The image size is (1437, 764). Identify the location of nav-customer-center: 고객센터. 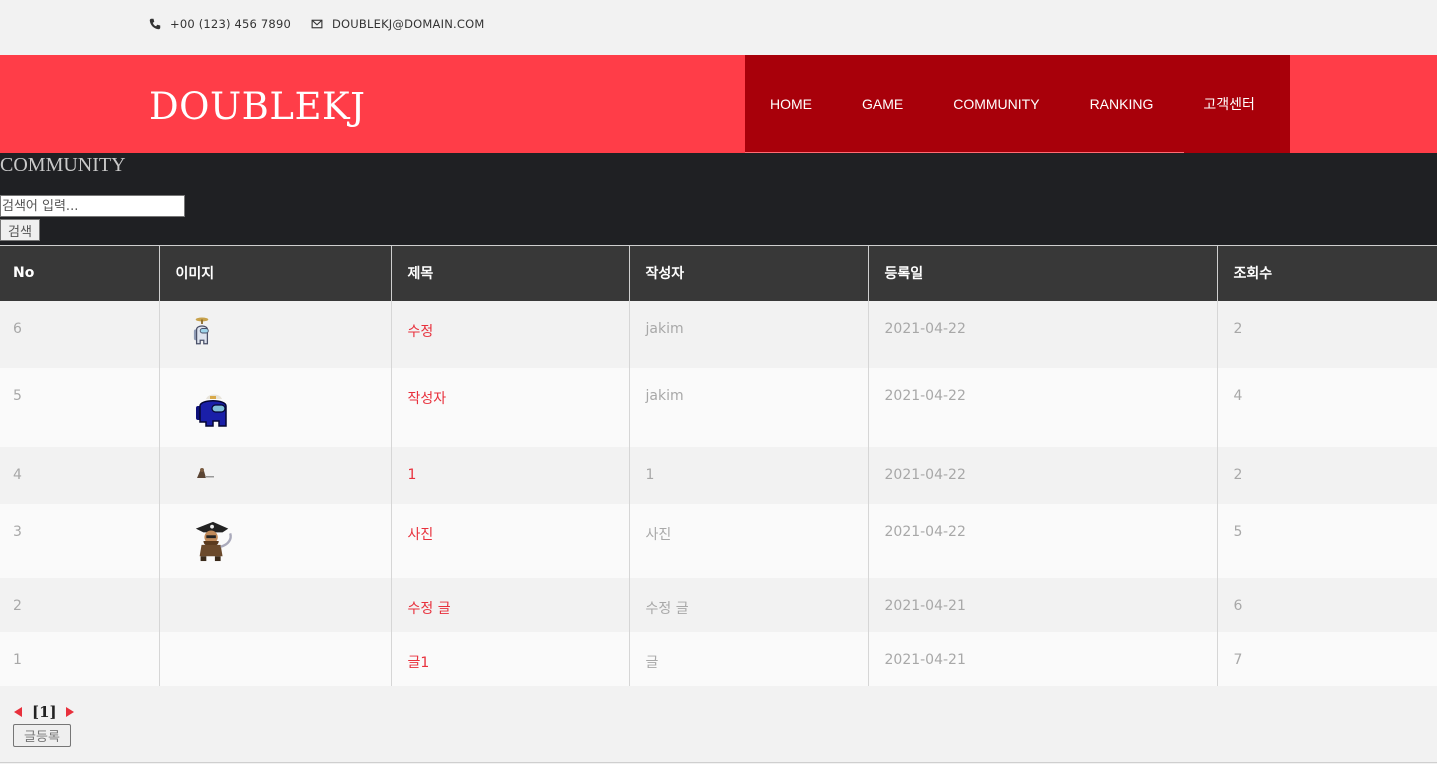
(1229, 104).